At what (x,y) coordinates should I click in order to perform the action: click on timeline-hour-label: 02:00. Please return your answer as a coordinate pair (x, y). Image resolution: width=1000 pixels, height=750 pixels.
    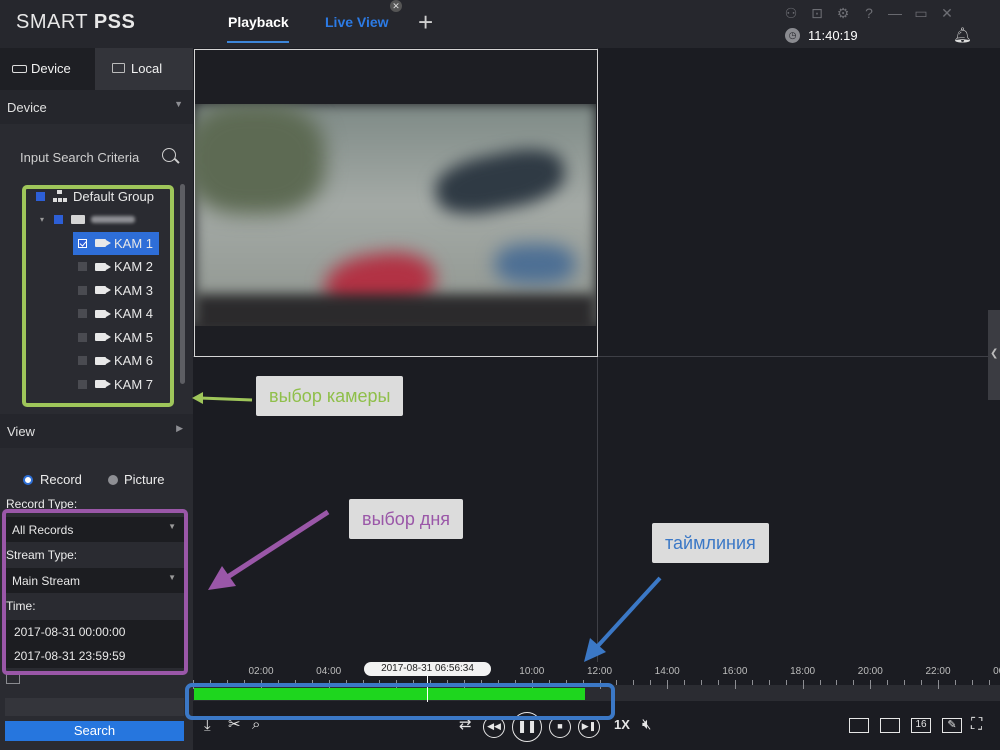
    Looking at the image, I should click on (261, 671).